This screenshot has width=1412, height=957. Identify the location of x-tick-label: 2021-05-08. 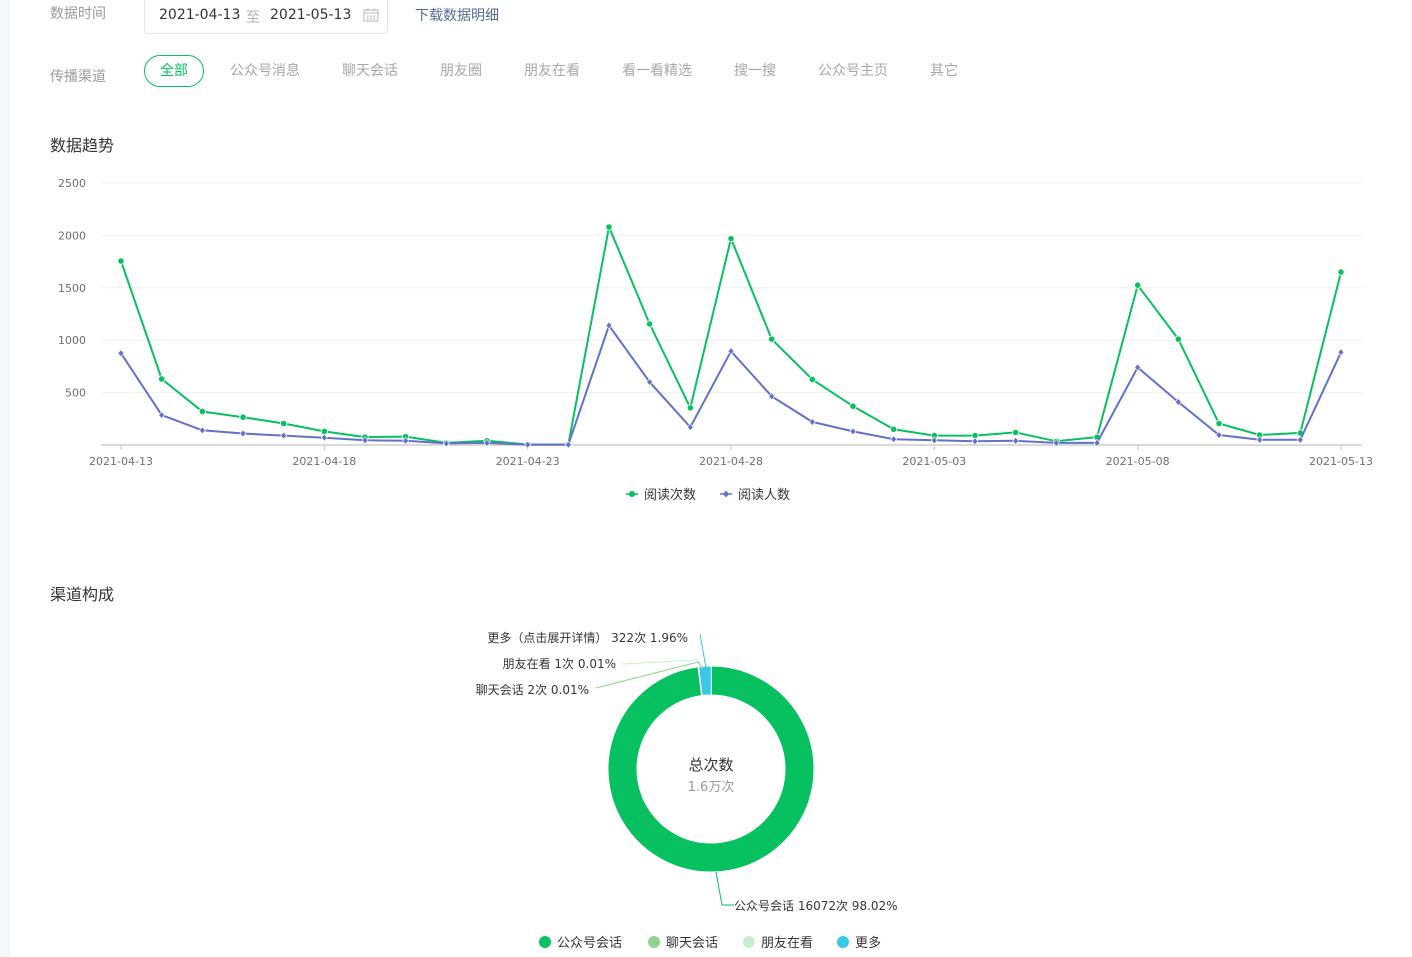
(1138, 461).